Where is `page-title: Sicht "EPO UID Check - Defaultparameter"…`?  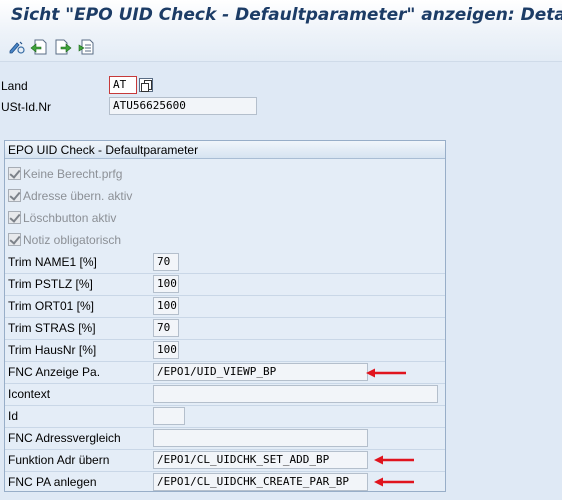
page-title: Sicht "EPO UID Check - Defaultparameter"… is located at coordinates (286, 15).